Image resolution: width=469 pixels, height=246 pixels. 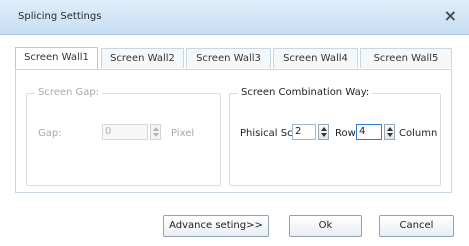 I want to click on column-stepper, so click(x=389, y=132).